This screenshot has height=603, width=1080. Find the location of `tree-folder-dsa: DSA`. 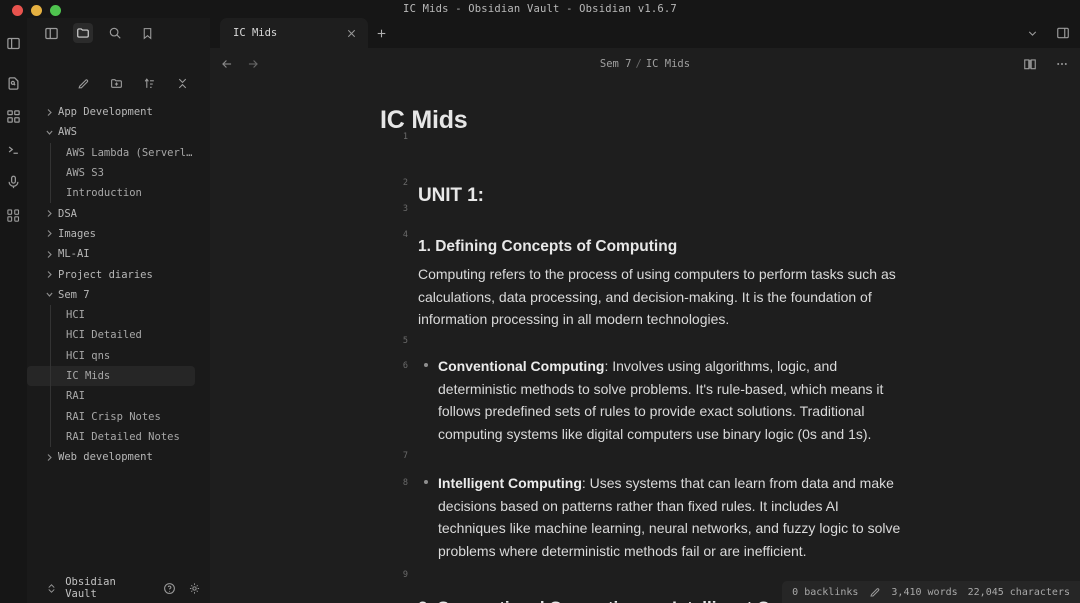

tree-folder-dsa: DSA is located at coordinates (118, 213).